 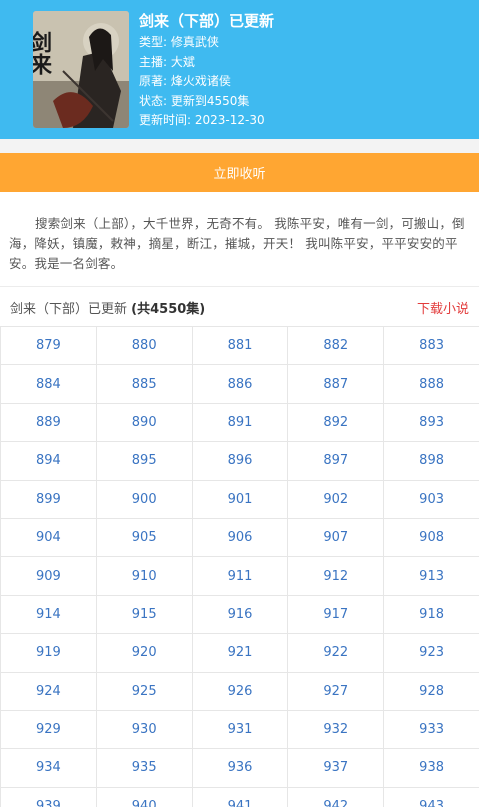 I want to click on episode-link: 930, so click(x=144, y=730).